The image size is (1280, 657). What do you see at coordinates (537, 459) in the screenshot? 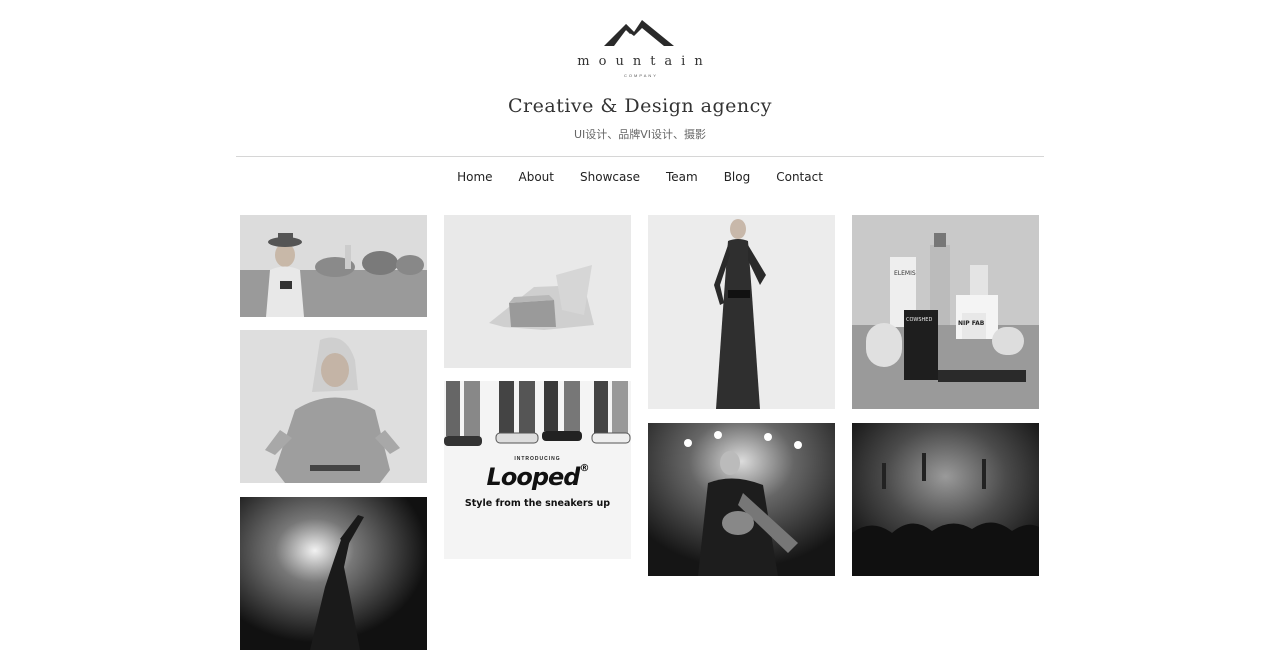
I see `ad-kicker: INTRODUCING` at bounding box center [537, 459].